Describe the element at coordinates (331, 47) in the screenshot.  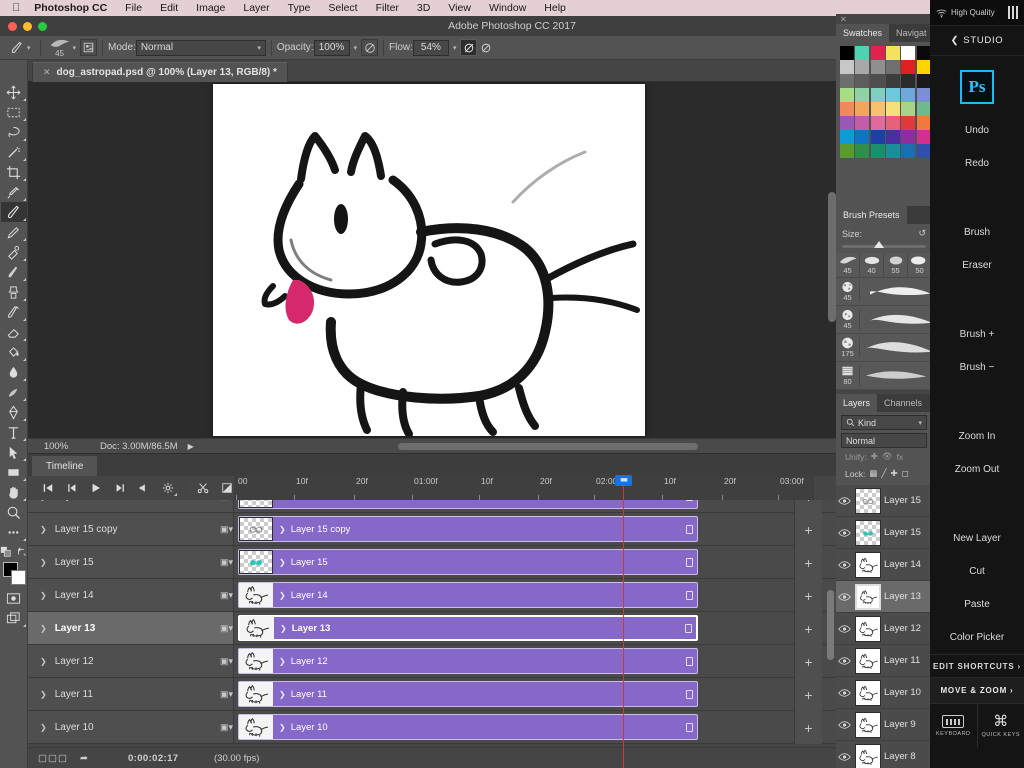
I see `opacity-input: 100%` at that location.